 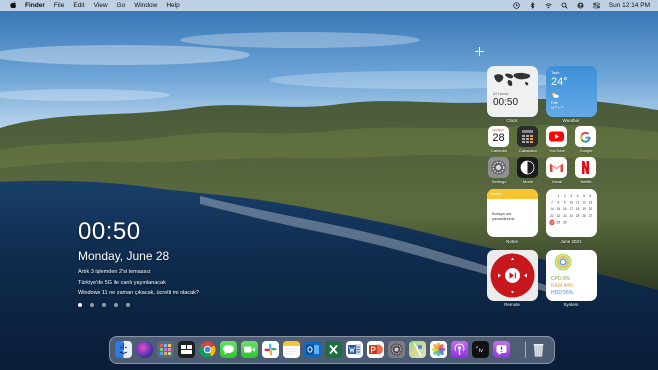 I want to click on excel-dock-icon, so click(x=333, y=349).